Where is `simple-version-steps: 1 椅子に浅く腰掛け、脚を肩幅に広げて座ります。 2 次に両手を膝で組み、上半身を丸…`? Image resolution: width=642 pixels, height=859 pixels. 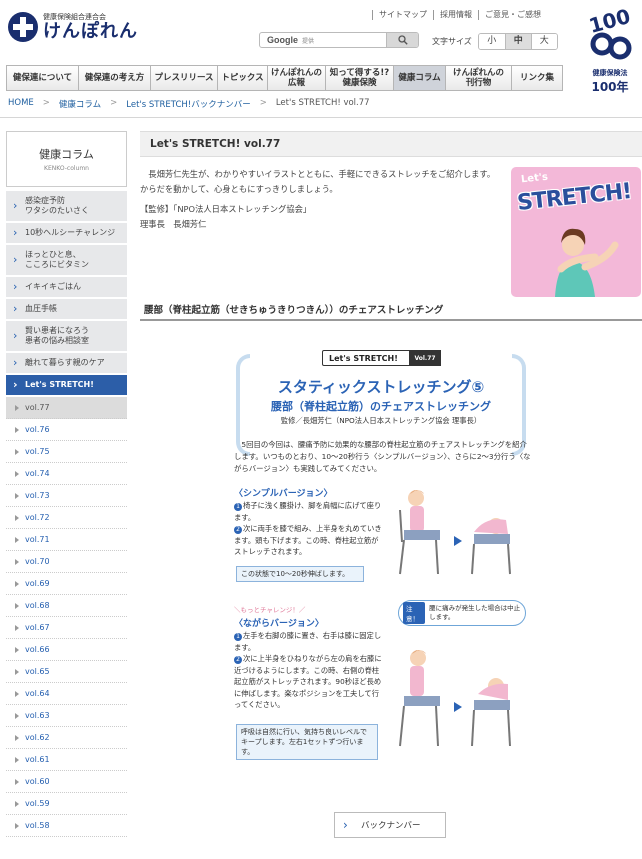 simple-version-steps: 1 椅子に浅く腰掛け、脚を肩幅に広げて座ります。 2 次に両手を膝で組み、上半身を丸… is located at coordinates (309, 529).